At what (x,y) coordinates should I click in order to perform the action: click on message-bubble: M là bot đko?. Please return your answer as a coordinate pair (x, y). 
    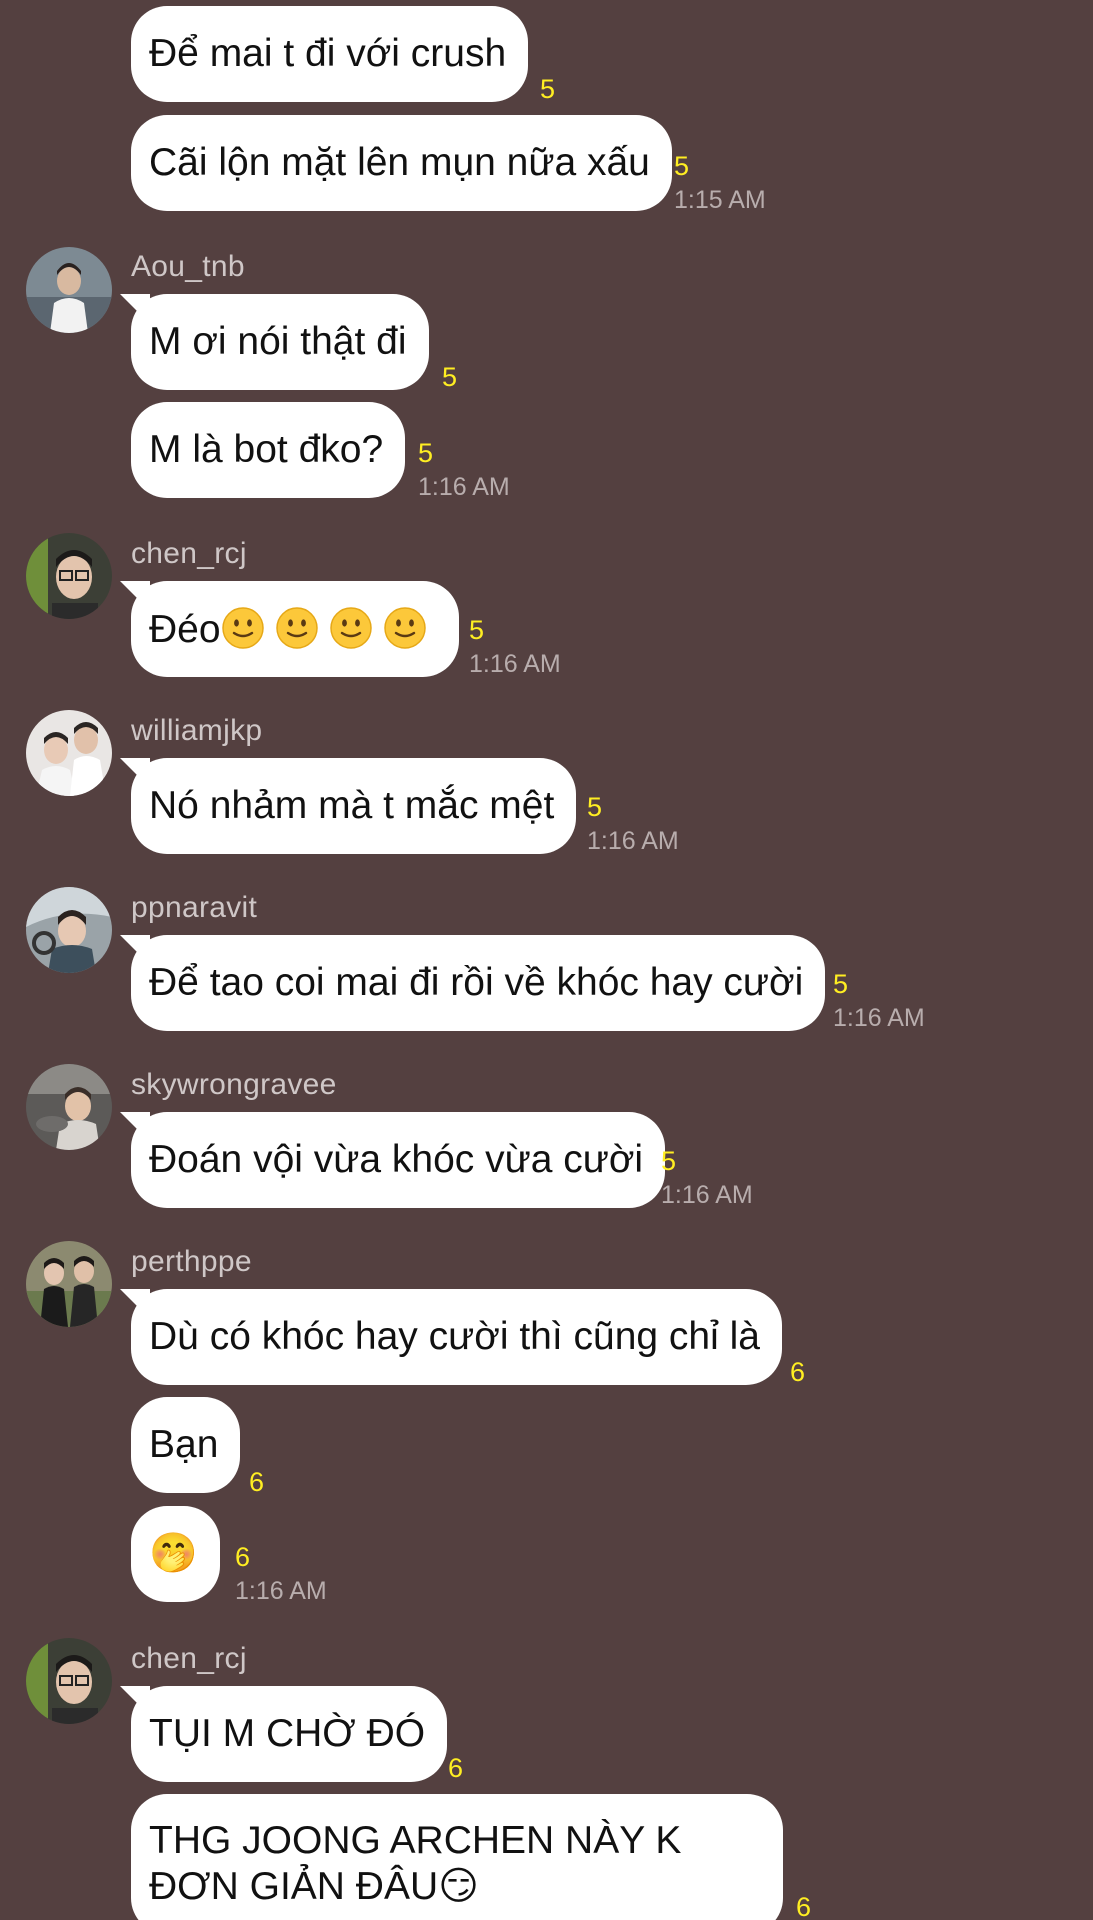
    Looking at the image, I should click on (268, 450).